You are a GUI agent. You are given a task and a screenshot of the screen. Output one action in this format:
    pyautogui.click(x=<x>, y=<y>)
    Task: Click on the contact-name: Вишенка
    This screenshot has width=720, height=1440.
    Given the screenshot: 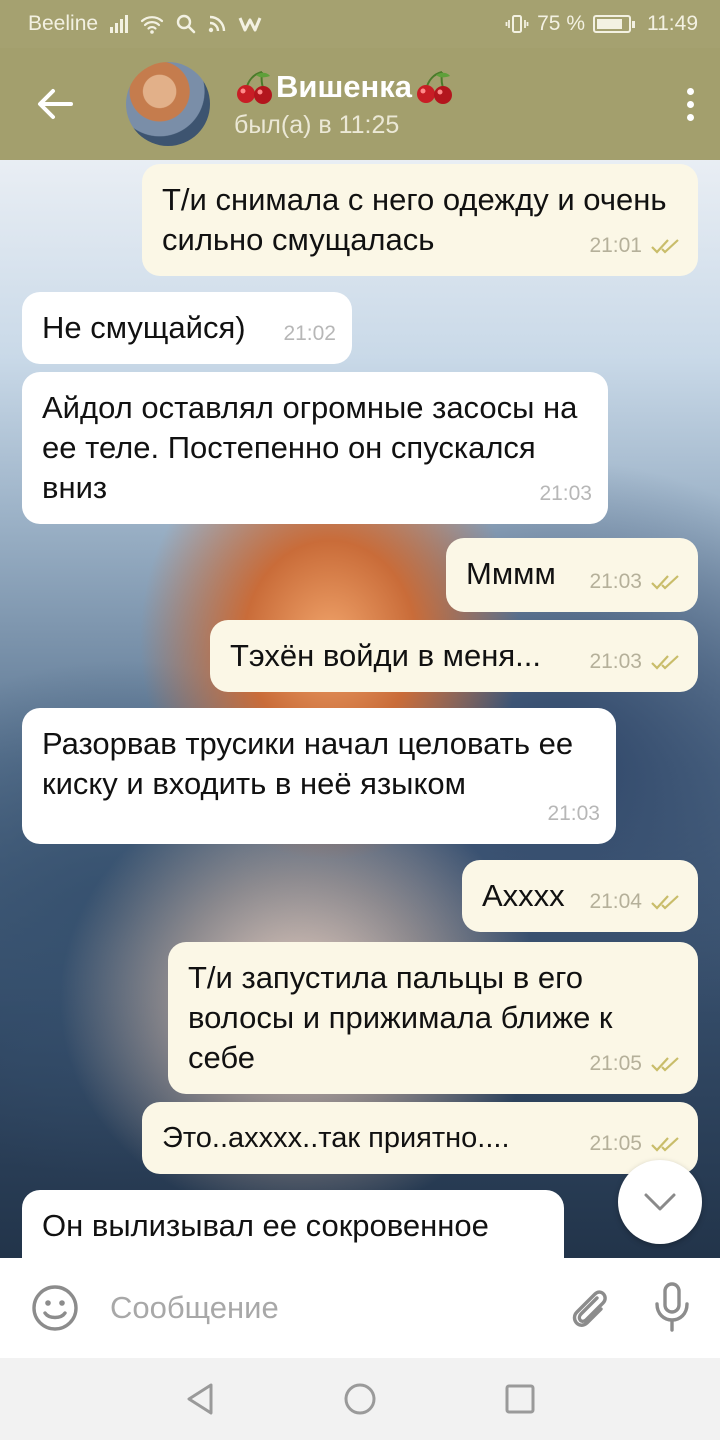 What is the action you would take?
    pyautogui.click(x=344, y=86)
    